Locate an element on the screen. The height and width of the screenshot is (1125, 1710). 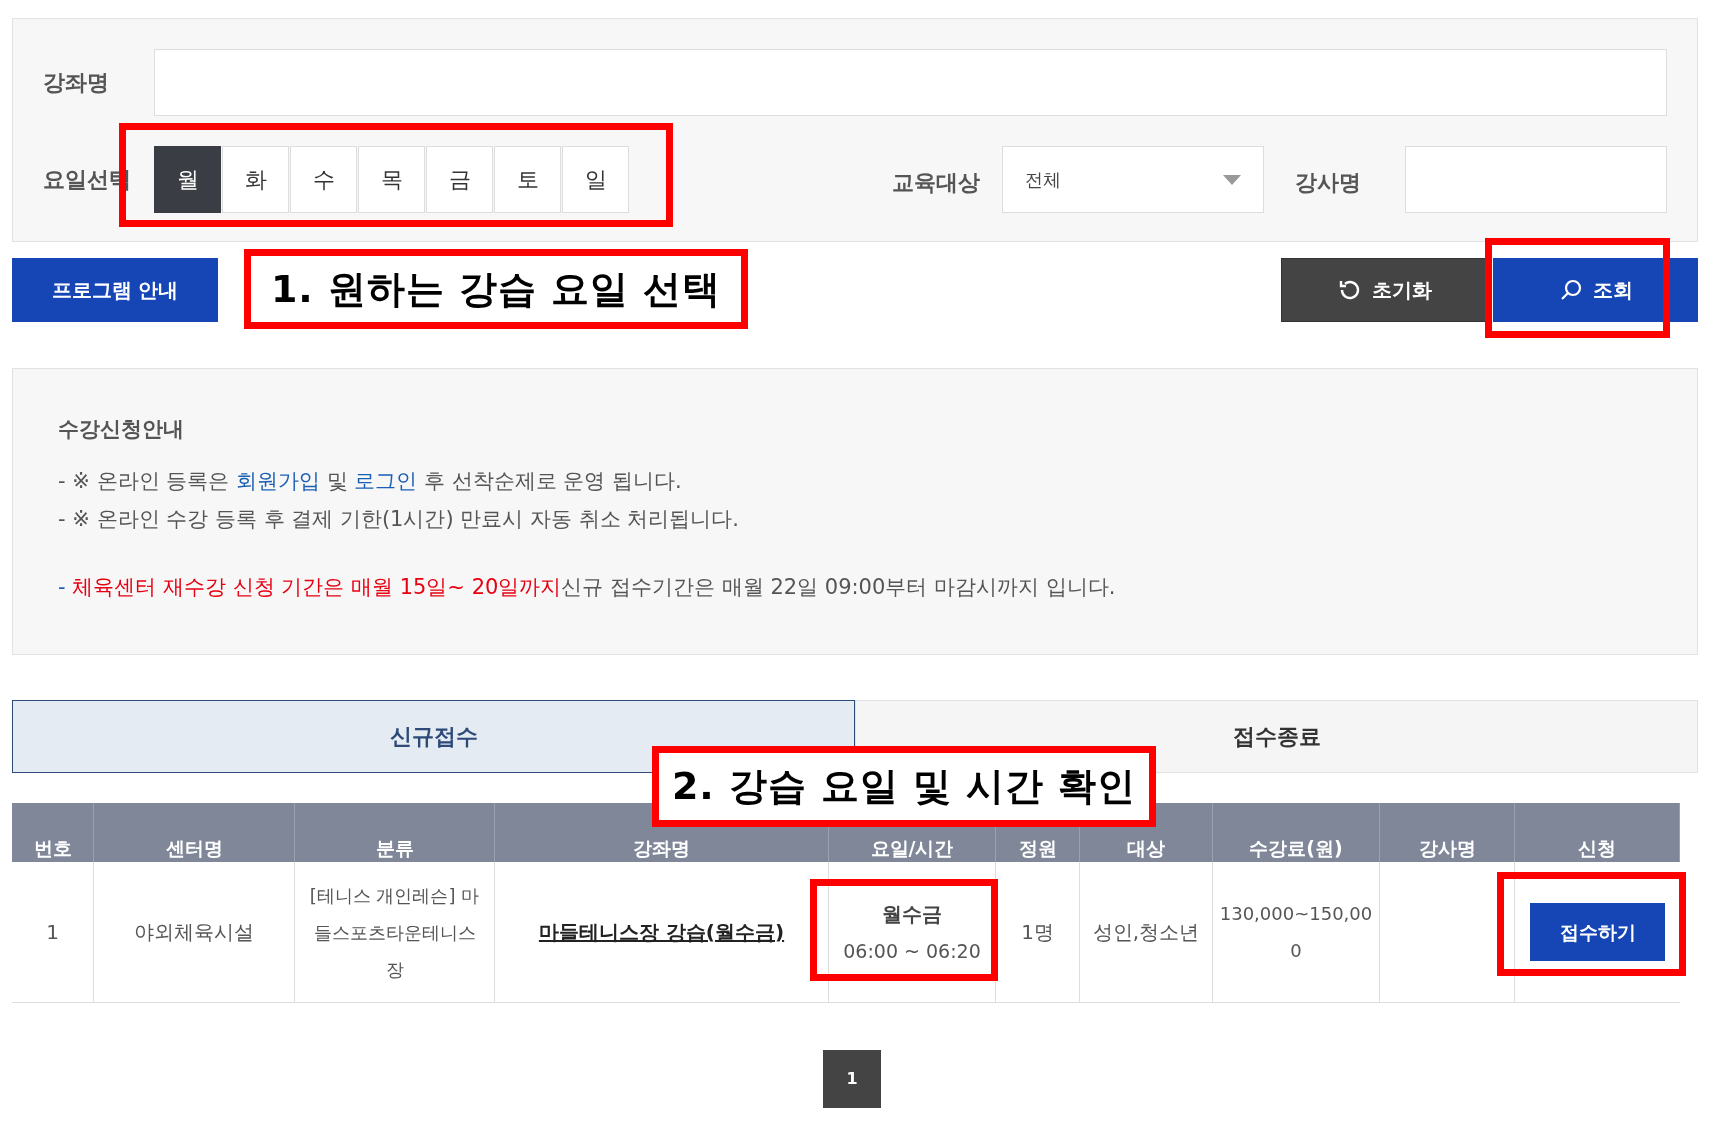
column-header: 분류 is located at coordinates (394, 848).